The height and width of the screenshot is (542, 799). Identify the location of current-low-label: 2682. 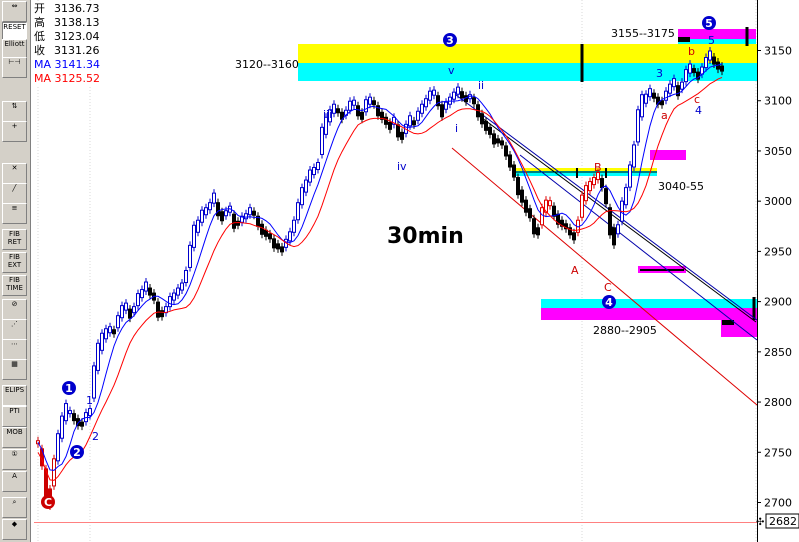
(783, 521).